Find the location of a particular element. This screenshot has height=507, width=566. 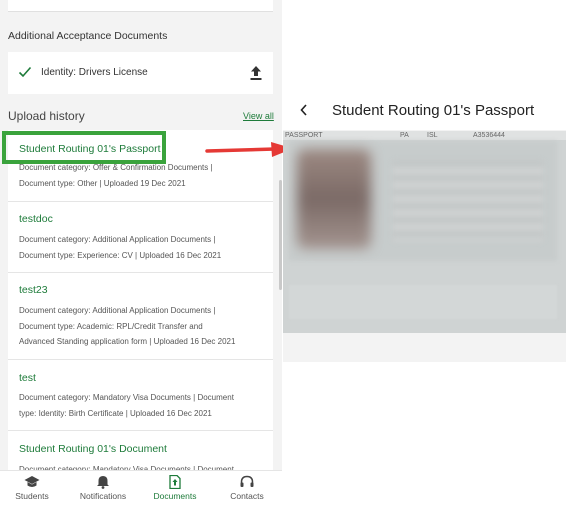

passport-code: ISL is located at coordinates (432, 135).